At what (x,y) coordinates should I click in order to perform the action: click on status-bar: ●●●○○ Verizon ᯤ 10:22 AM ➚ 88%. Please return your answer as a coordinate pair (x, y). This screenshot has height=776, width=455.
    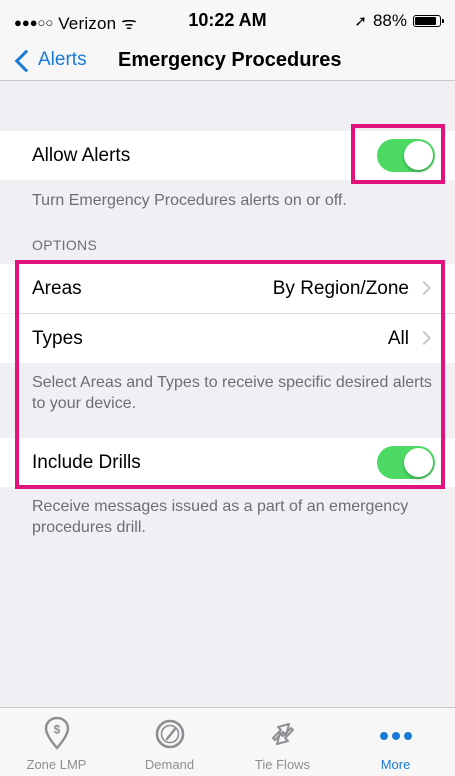
    Looking at the image, I should click on (227, 20).